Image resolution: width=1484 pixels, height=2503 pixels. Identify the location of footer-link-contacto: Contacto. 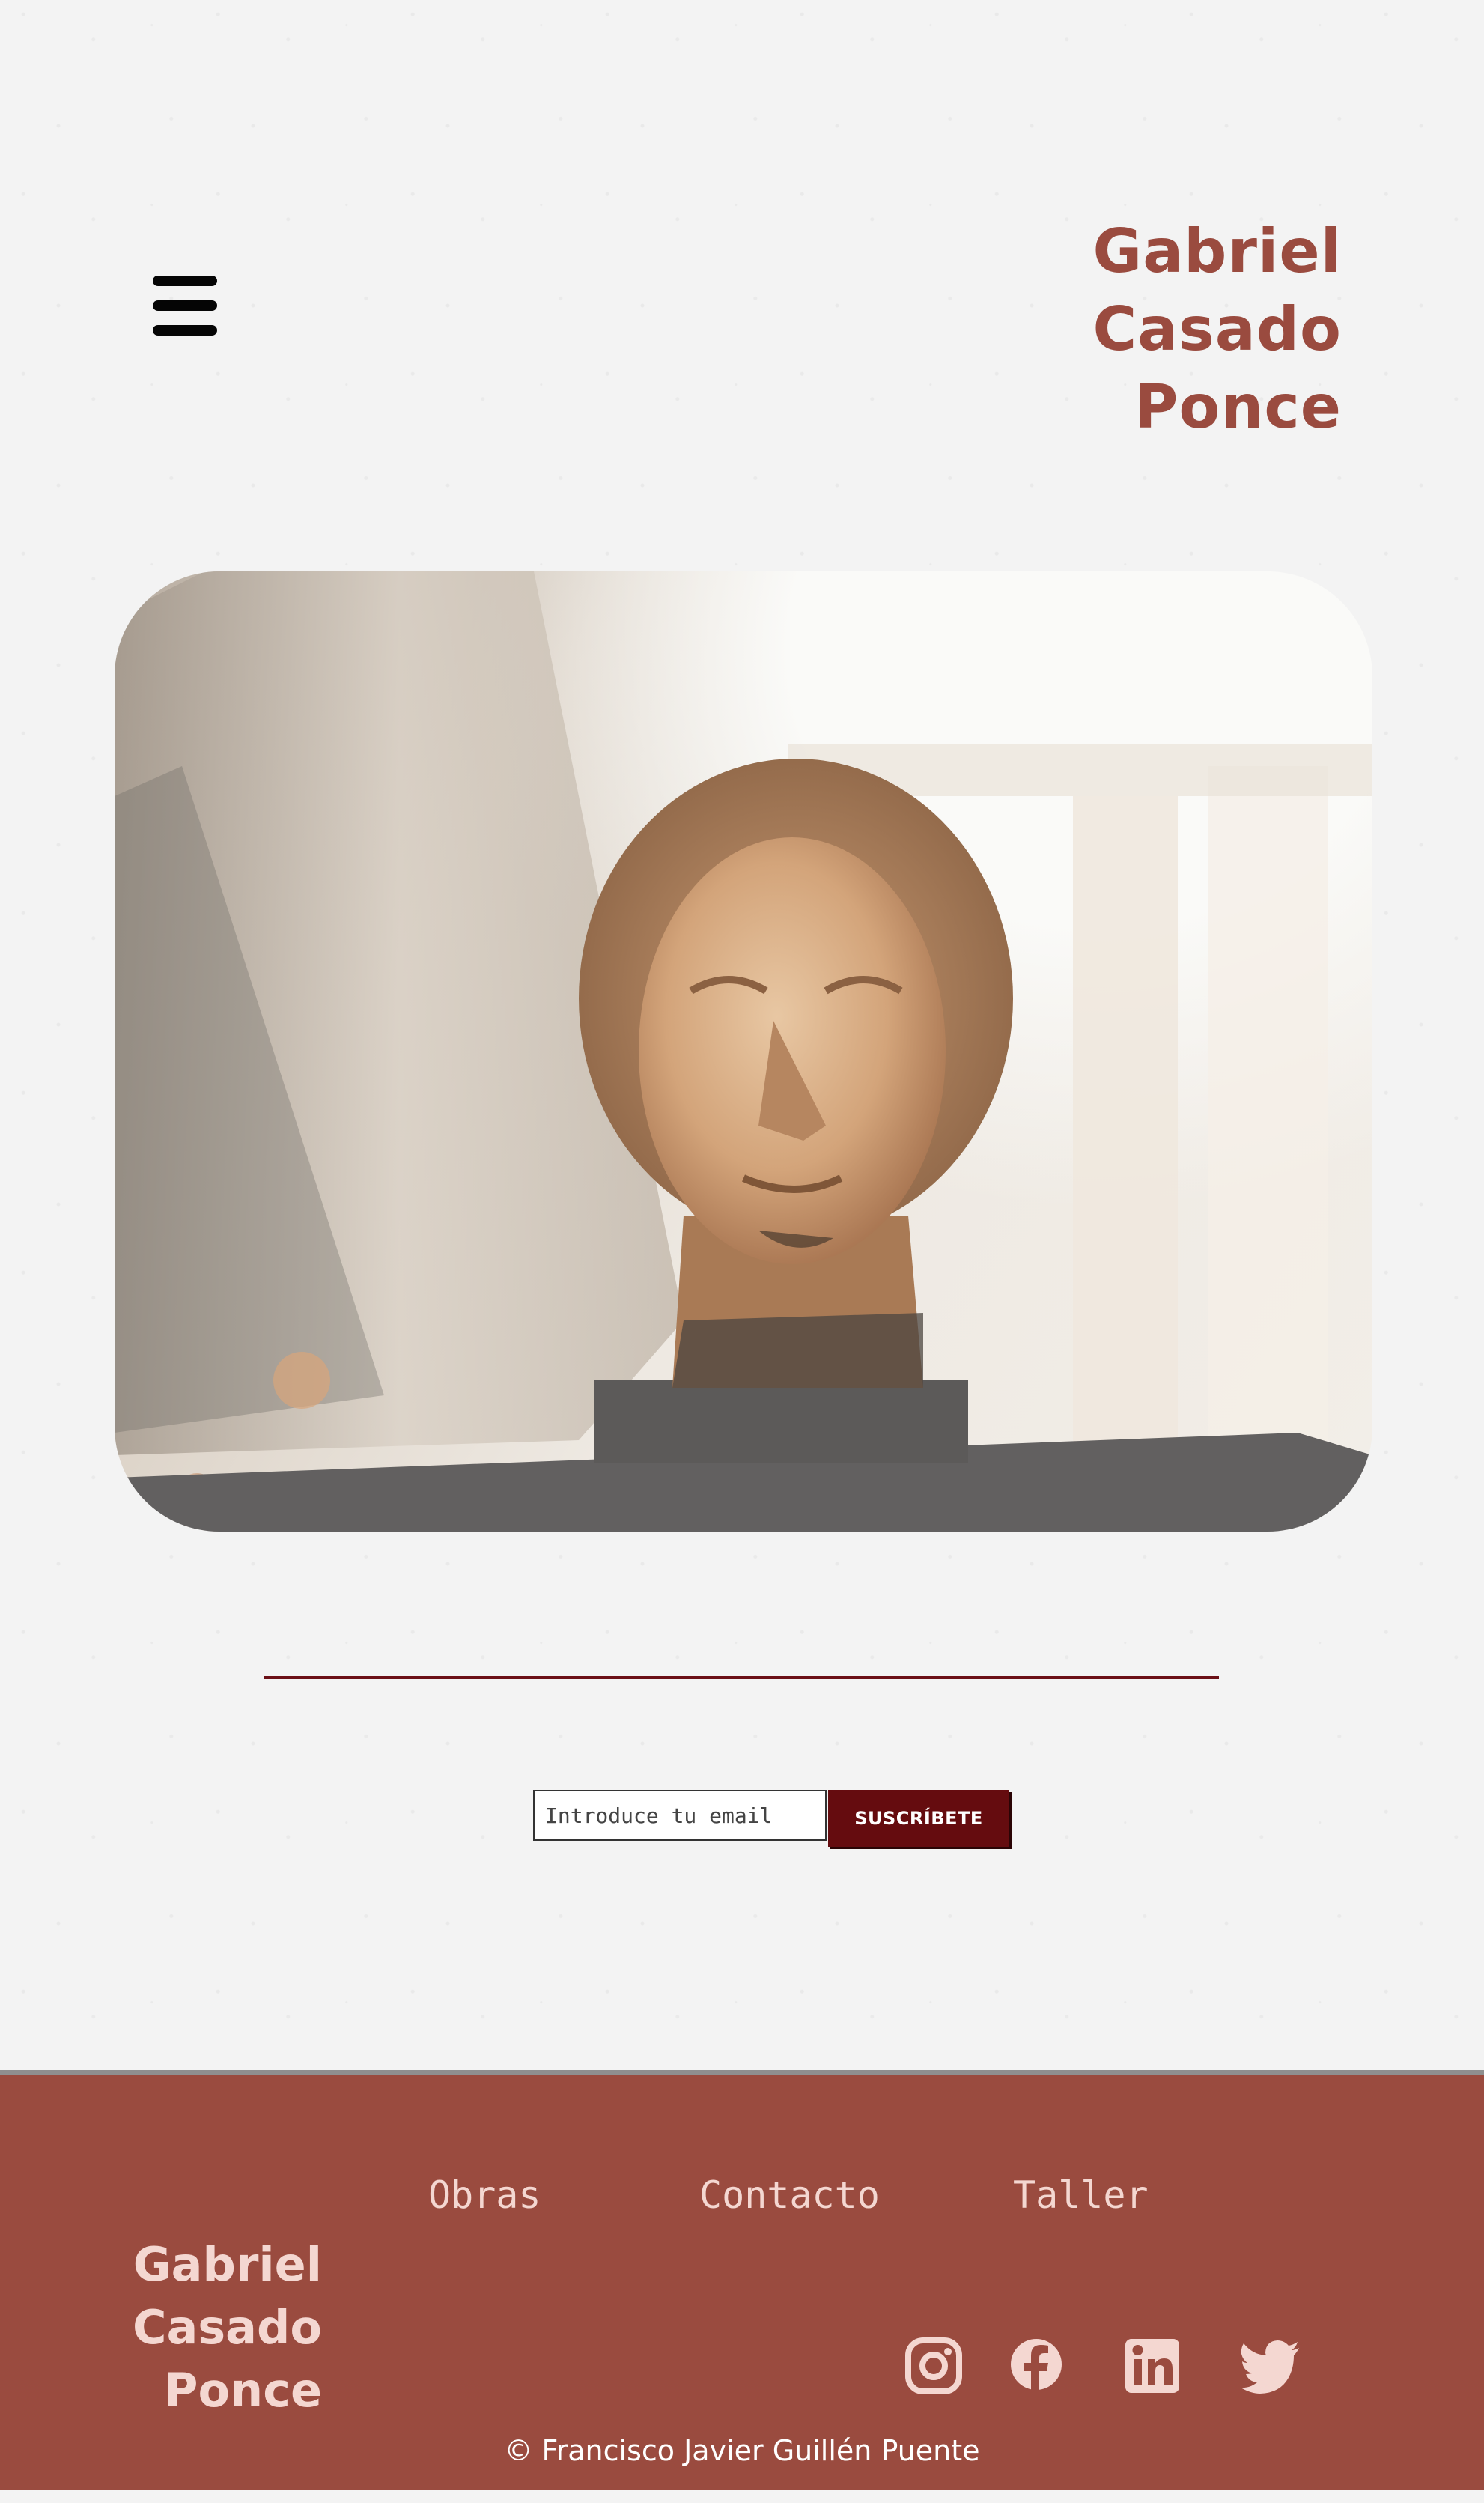
(789, 2195).